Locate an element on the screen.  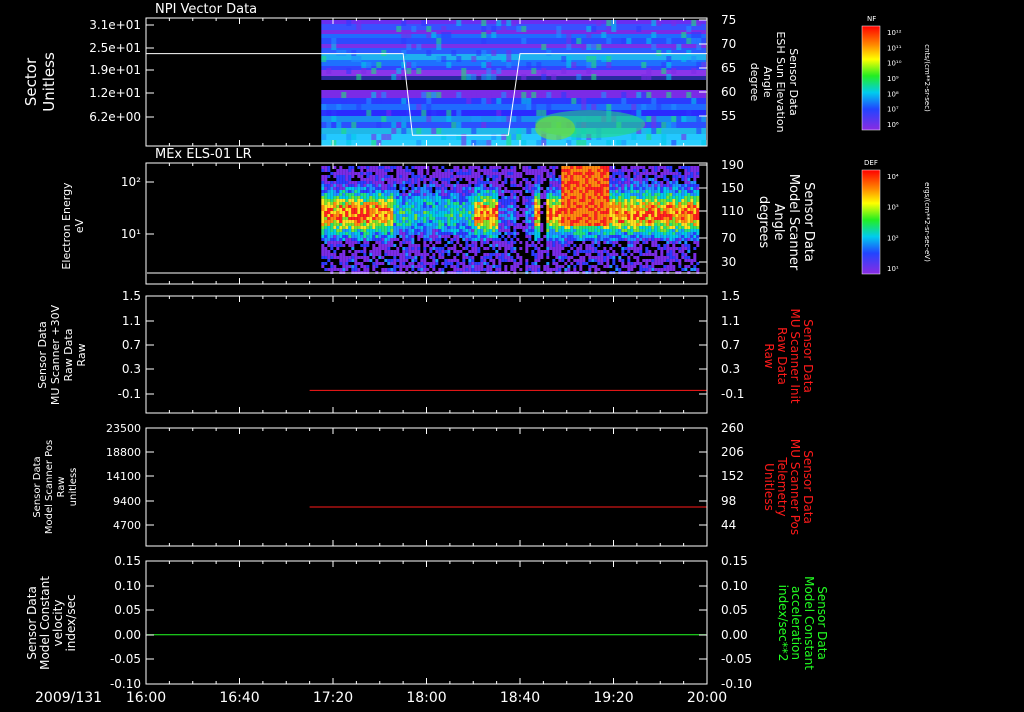
left-tick-label: 0.15 is located at coordinates (127, 561).